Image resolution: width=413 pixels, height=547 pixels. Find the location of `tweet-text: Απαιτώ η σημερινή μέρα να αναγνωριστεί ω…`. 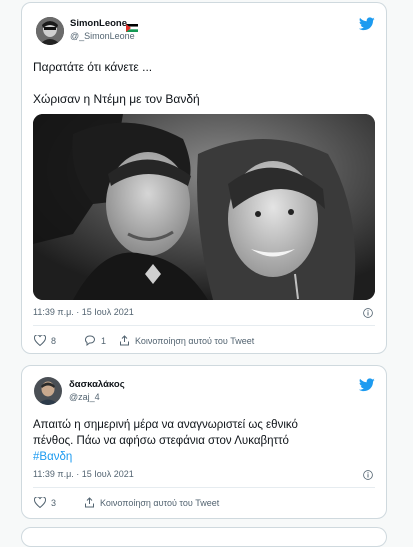

tweet-text: Απαιτώ η σημερινή μέρα να αναγνωριστεί ω… is located at coordinates (165, 425).